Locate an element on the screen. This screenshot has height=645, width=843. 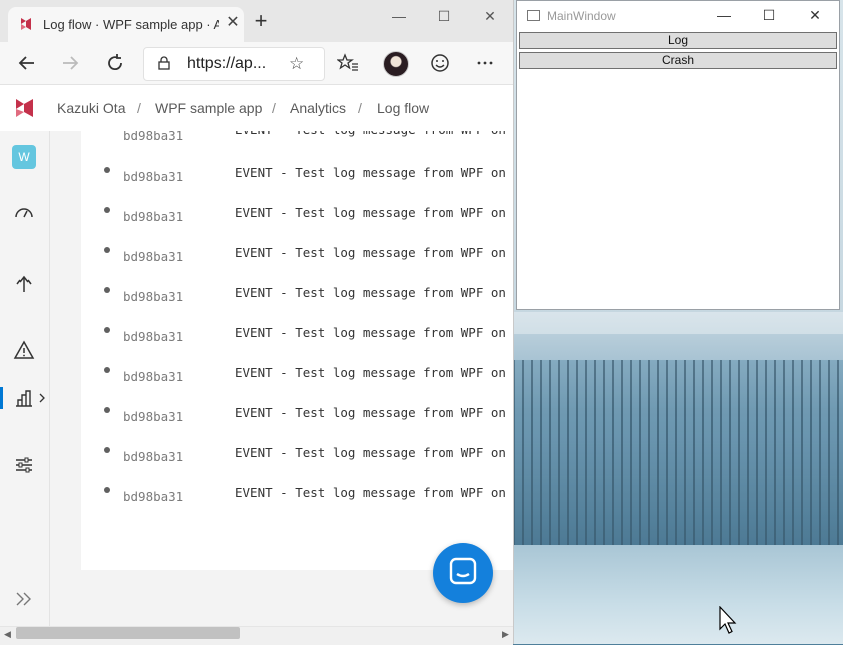
wallpaper-cloud-band is located at coordinates (678, 323).